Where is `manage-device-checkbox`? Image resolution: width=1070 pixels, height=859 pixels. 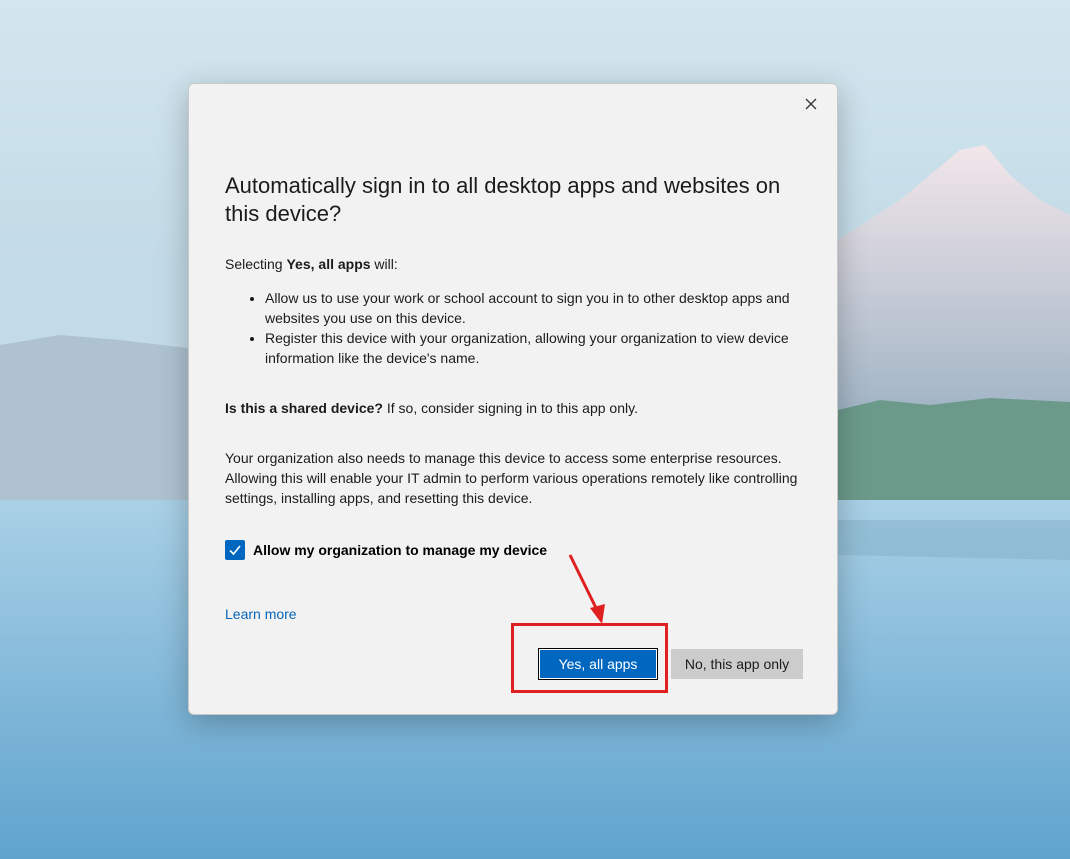 manage-device-checkbox is located at coordinates (235, 550).